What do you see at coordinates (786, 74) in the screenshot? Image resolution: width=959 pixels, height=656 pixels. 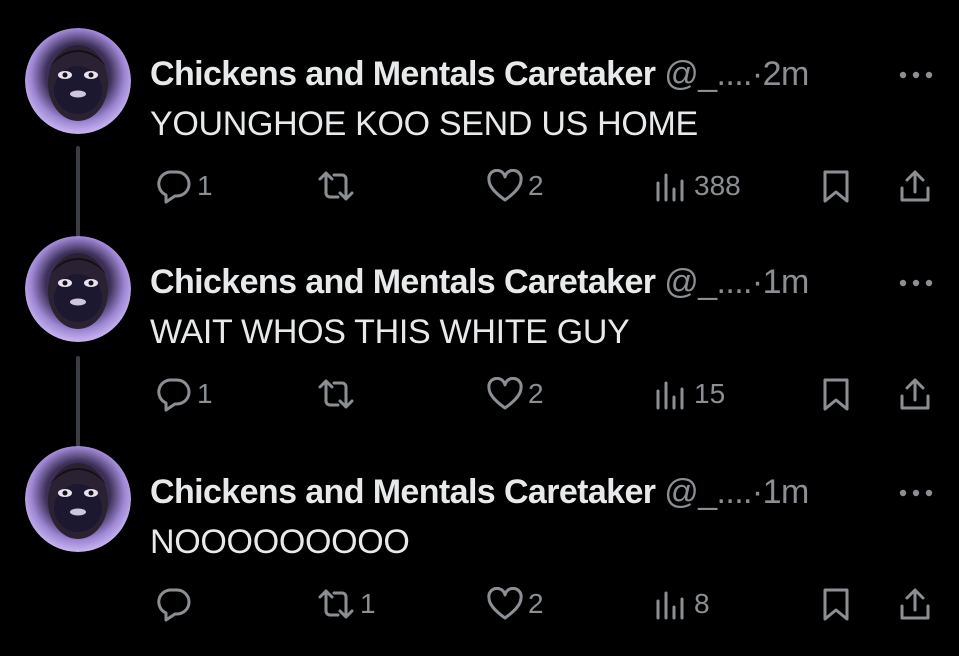 I see `timestamp: 2m` at bounding box center [786, 74].